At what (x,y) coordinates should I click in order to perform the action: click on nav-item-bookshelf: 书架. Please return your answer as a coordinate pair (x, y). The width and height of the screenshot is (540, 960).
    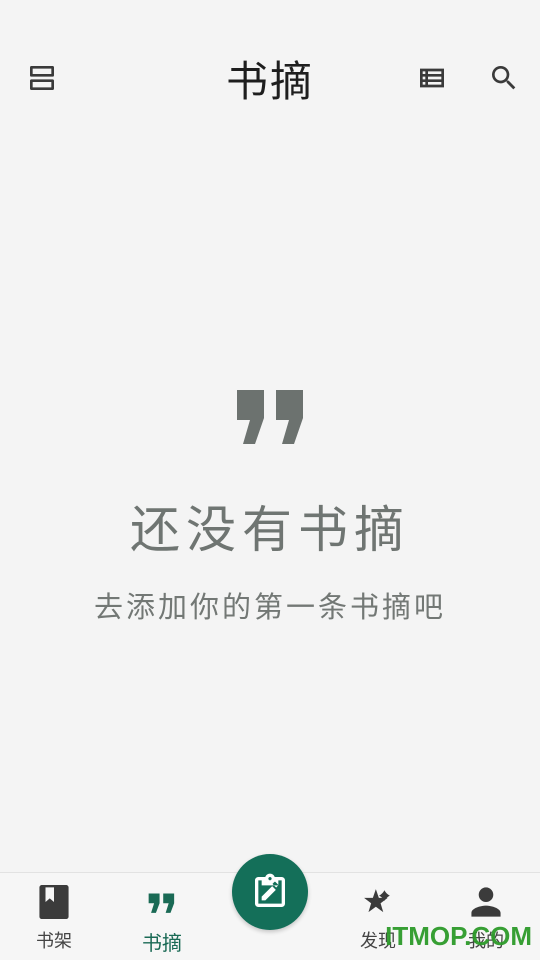
    Looking at the image, I should click on (54, 916).